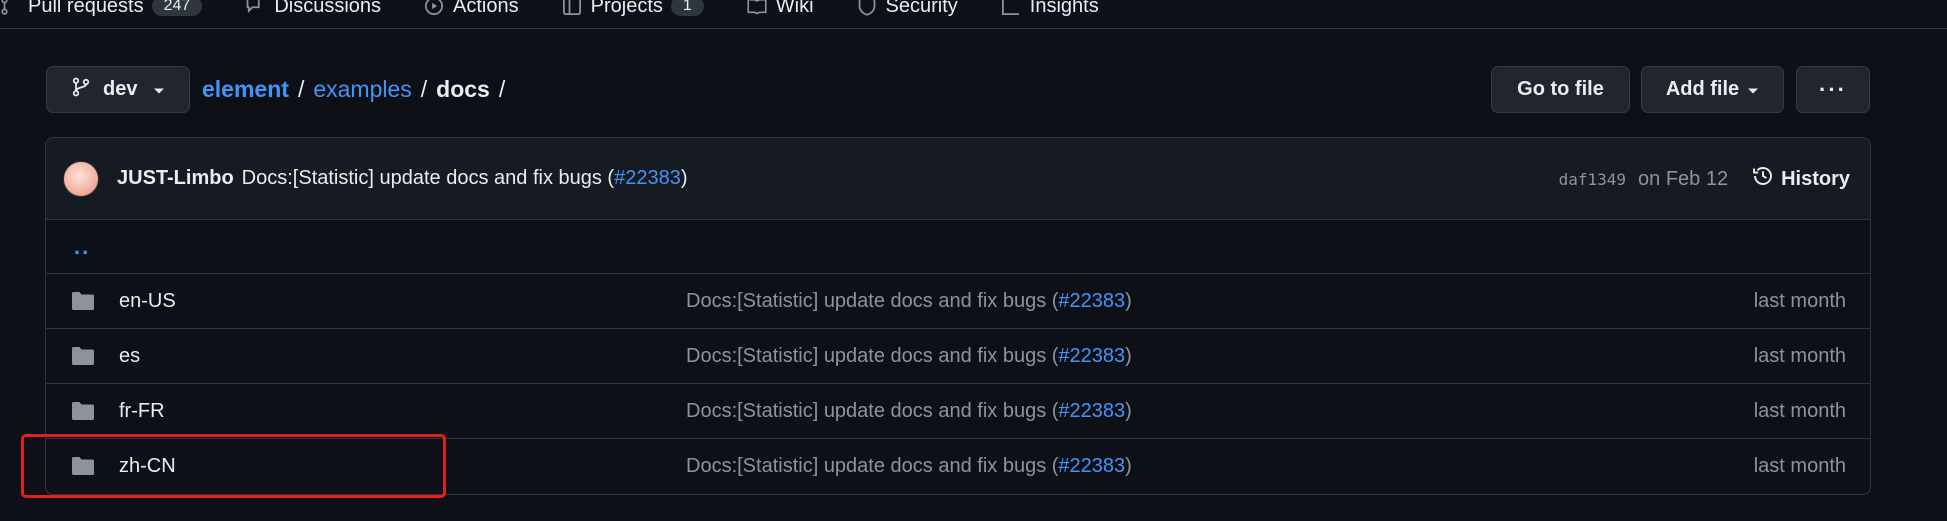  I want to click on commit-message-suffix: ), so click(684, 178).